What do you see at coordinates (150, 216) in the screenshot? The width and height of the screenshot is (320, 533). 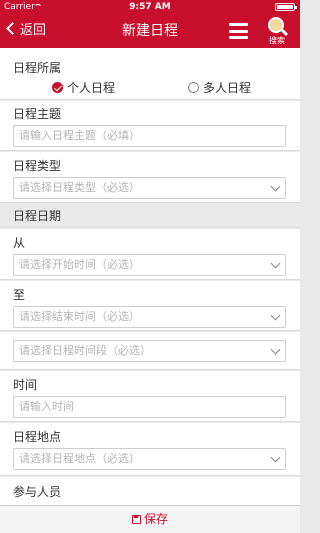 I see `date-group-header: 日程日期` at bounding box center [150, 216].